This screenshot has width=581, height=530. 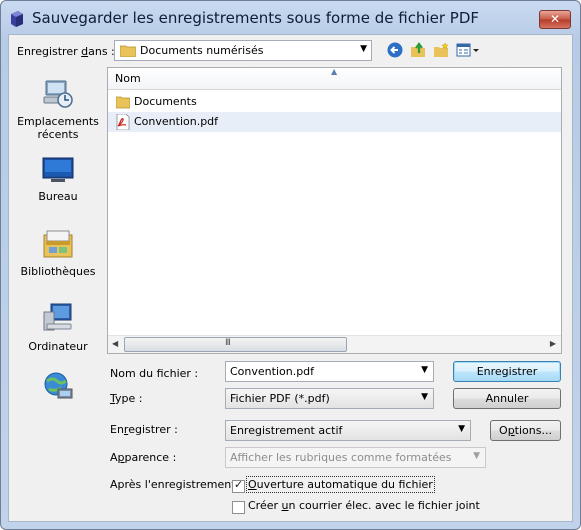 I want to click on appearance-label: Apparence :, so click(x=143, y=457).